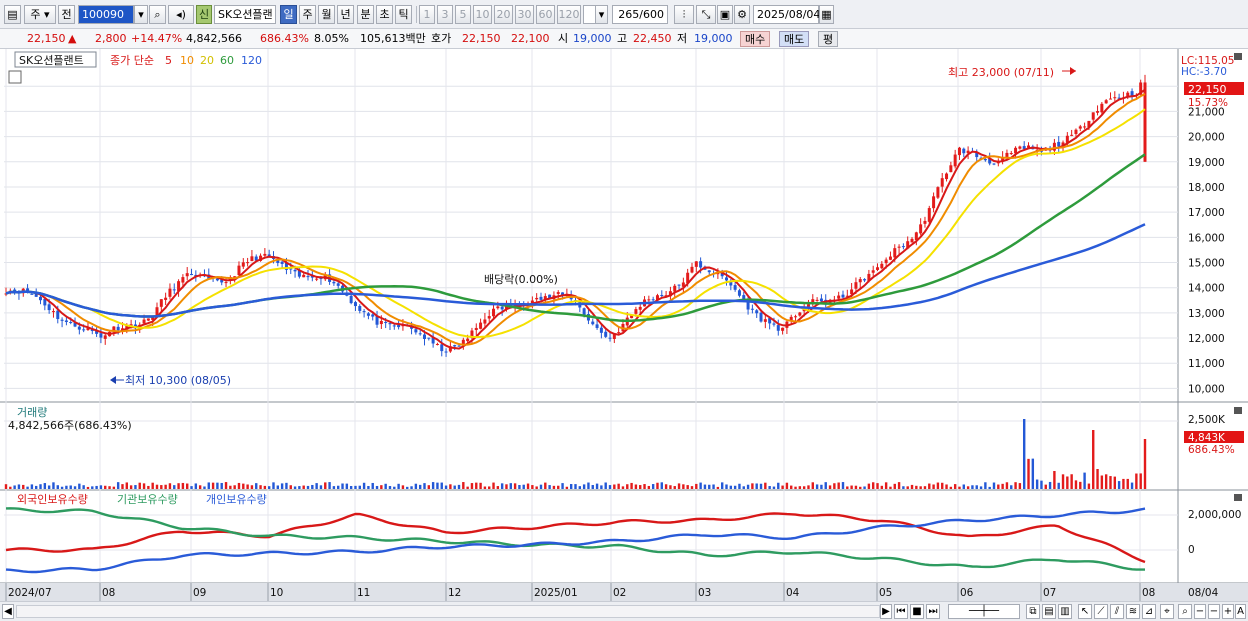 This screenshot has width=1248, height=621. Describe the element at coordinates (828, 39) in the screenshot. I see `evaluate-button: 평` at that location.